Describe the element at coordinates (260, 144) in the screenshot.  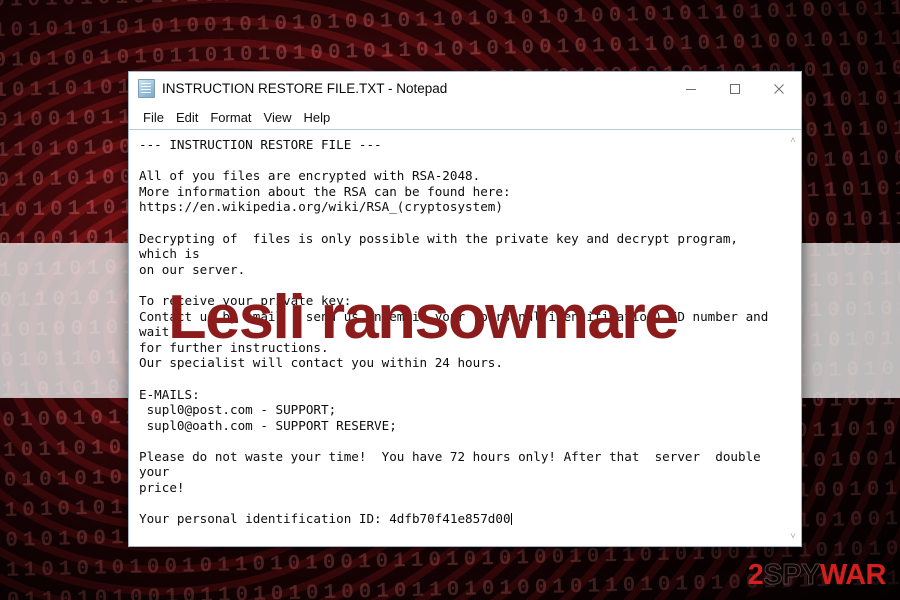
I see `note-heading: --- INSTRUCTION RESTORE FILE ---` at that location.